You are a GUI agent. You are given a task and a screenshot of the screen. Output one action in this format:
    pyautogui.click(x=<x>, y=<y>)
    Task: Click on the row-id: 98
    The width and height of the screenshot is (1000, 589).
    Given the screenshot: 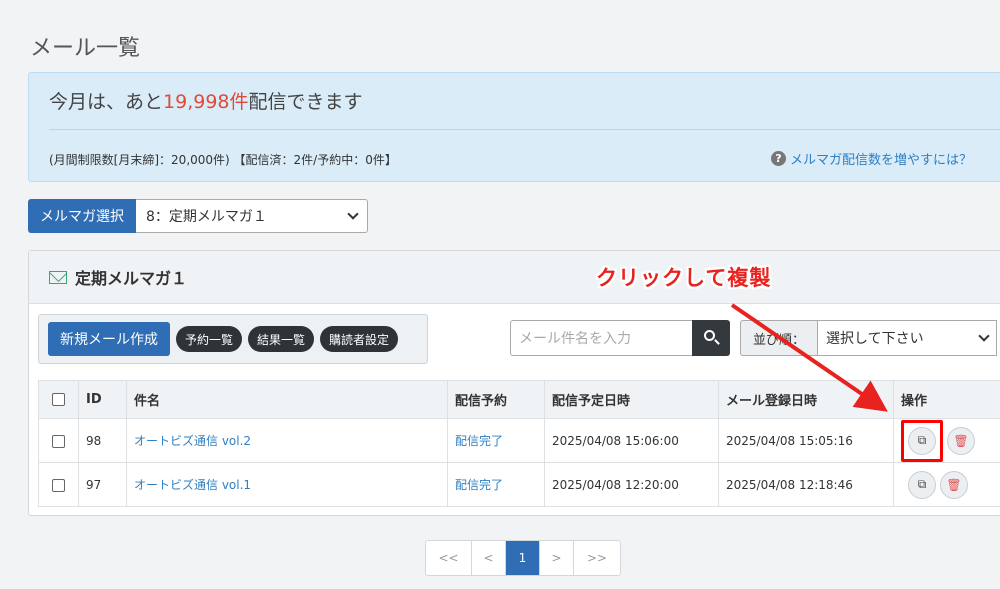 What is the action you would take?
    pyautogui.click(x=102, y=440)
    